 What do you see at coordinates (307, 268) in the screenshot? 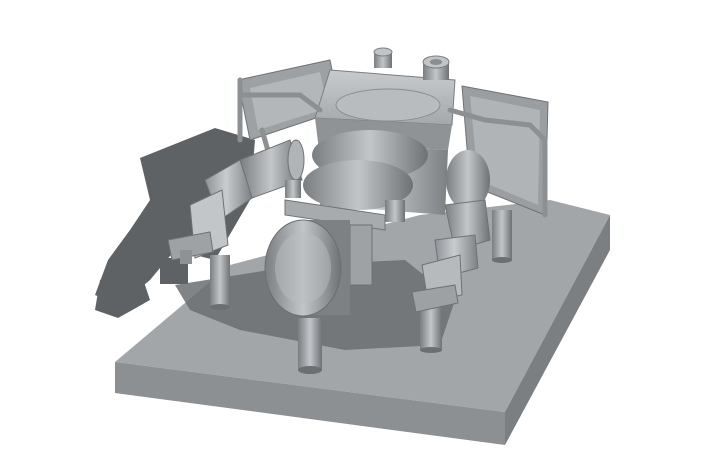
I see `front-drum` at bounding box center [307, 268].